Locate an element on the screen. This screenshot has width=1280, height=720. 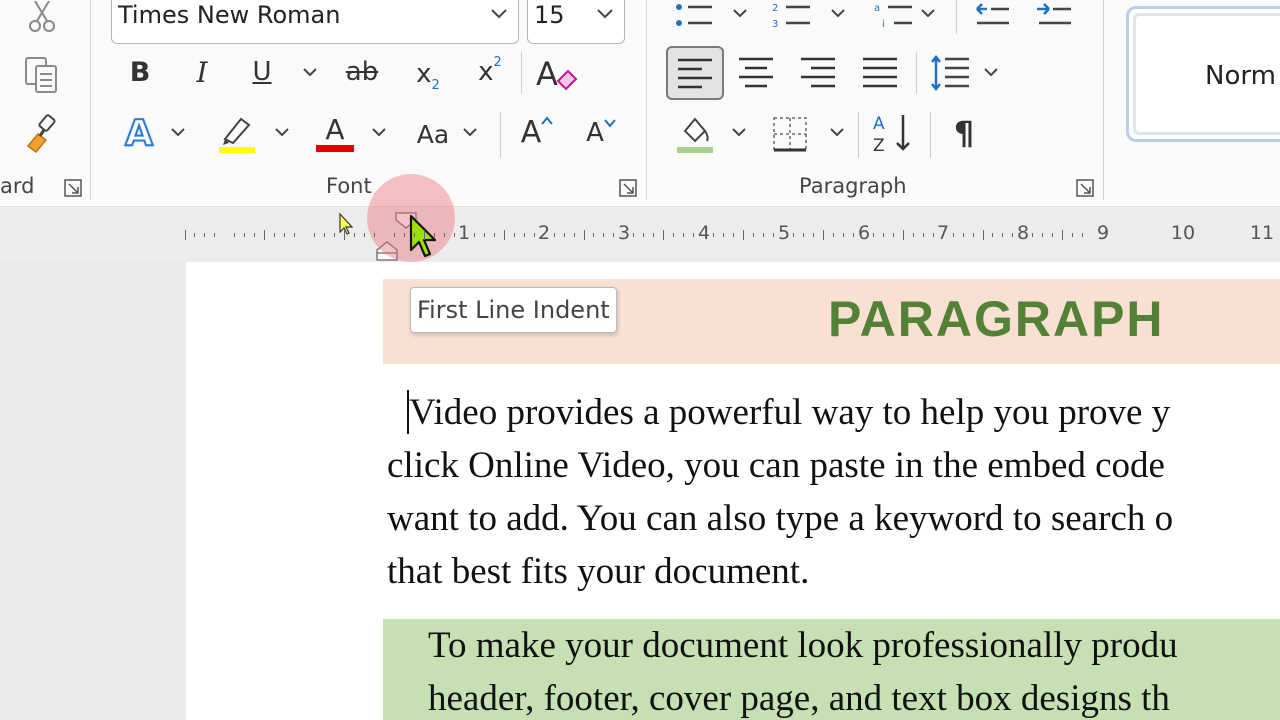
superscript-mark: 2 is located at coordinates (497, 62).